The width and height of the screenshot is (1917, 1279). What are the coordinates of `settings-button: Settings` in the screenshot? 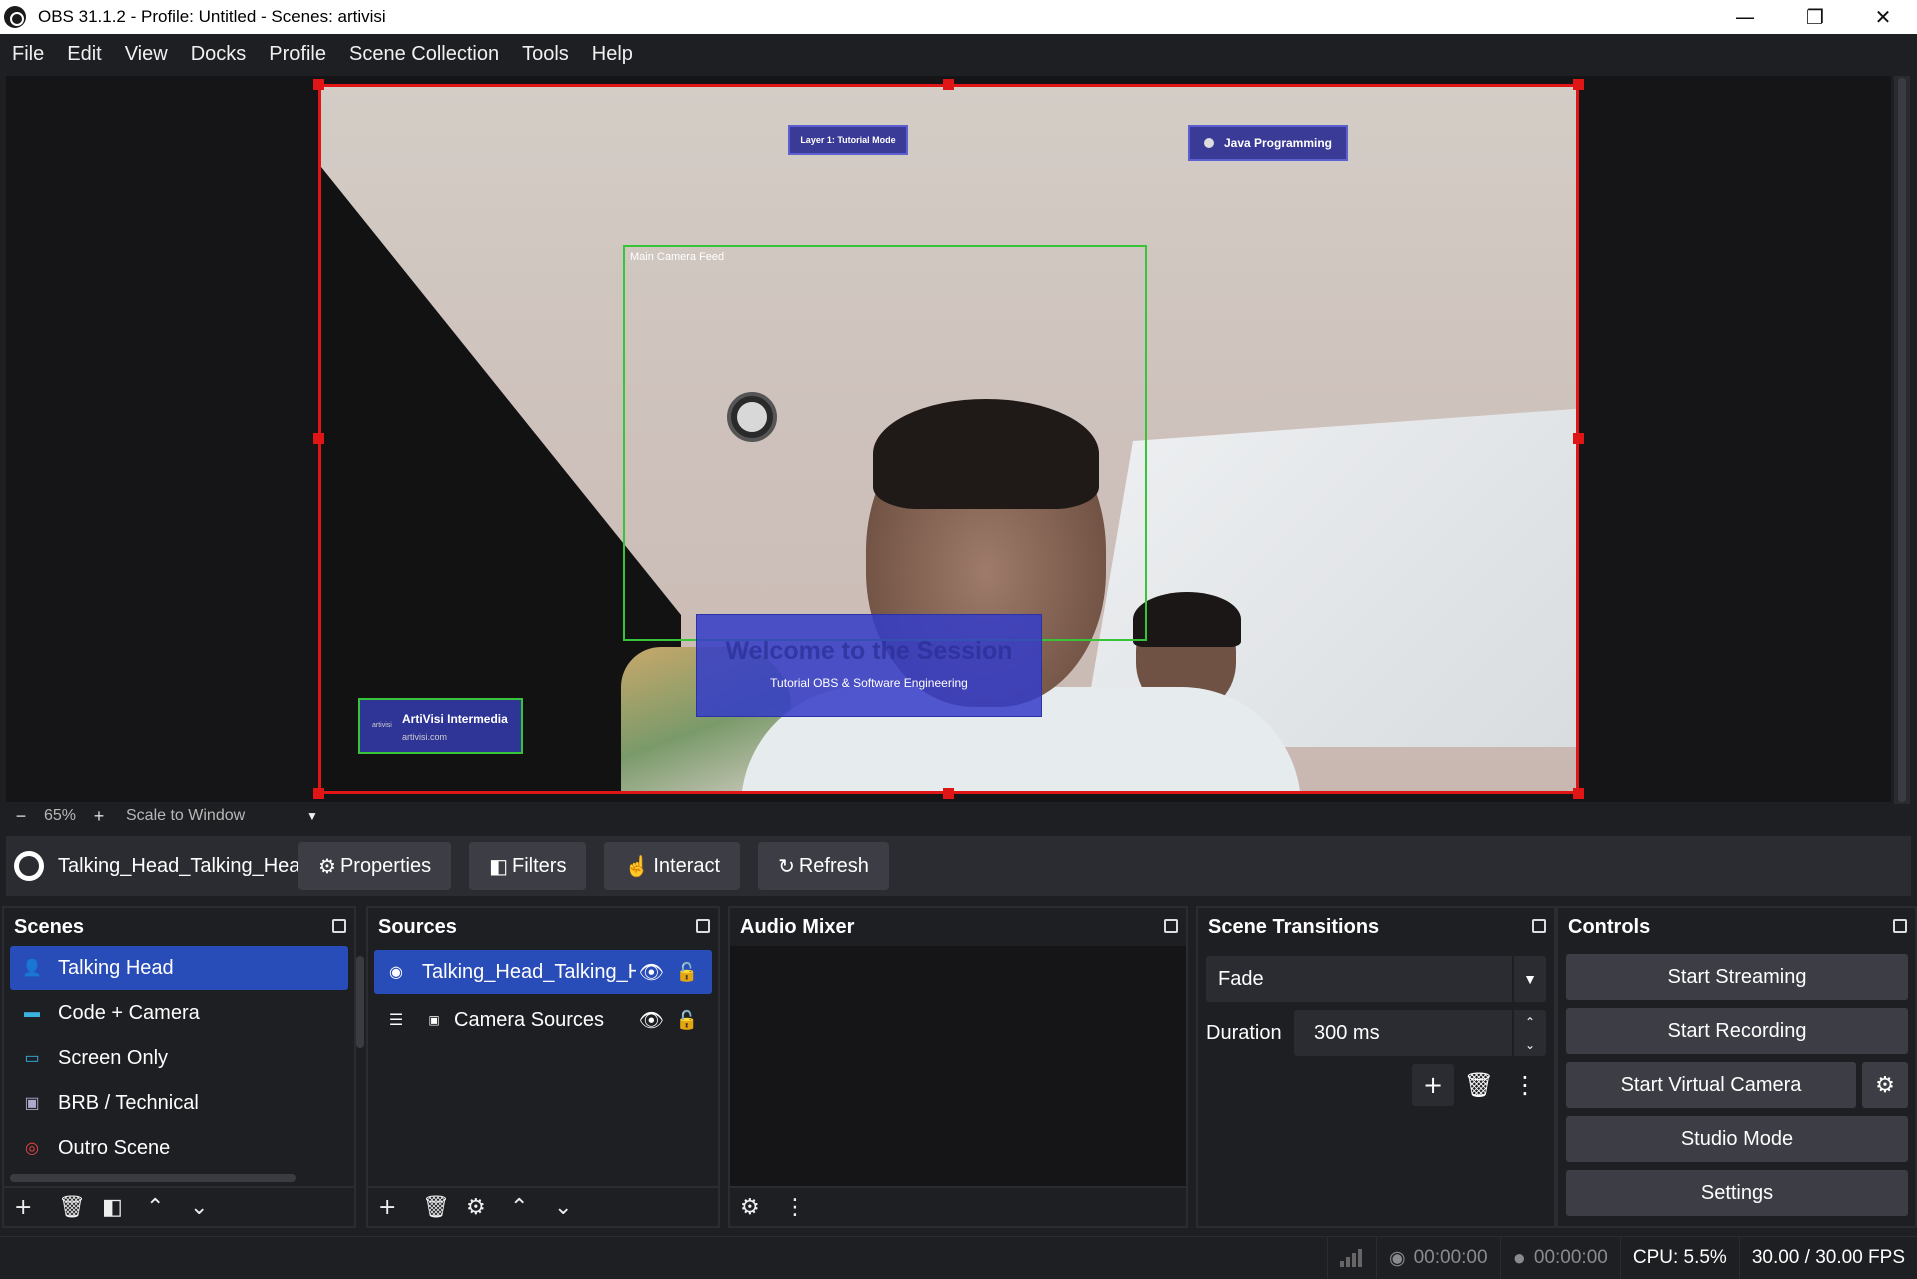 It's located at (1737, 1193).